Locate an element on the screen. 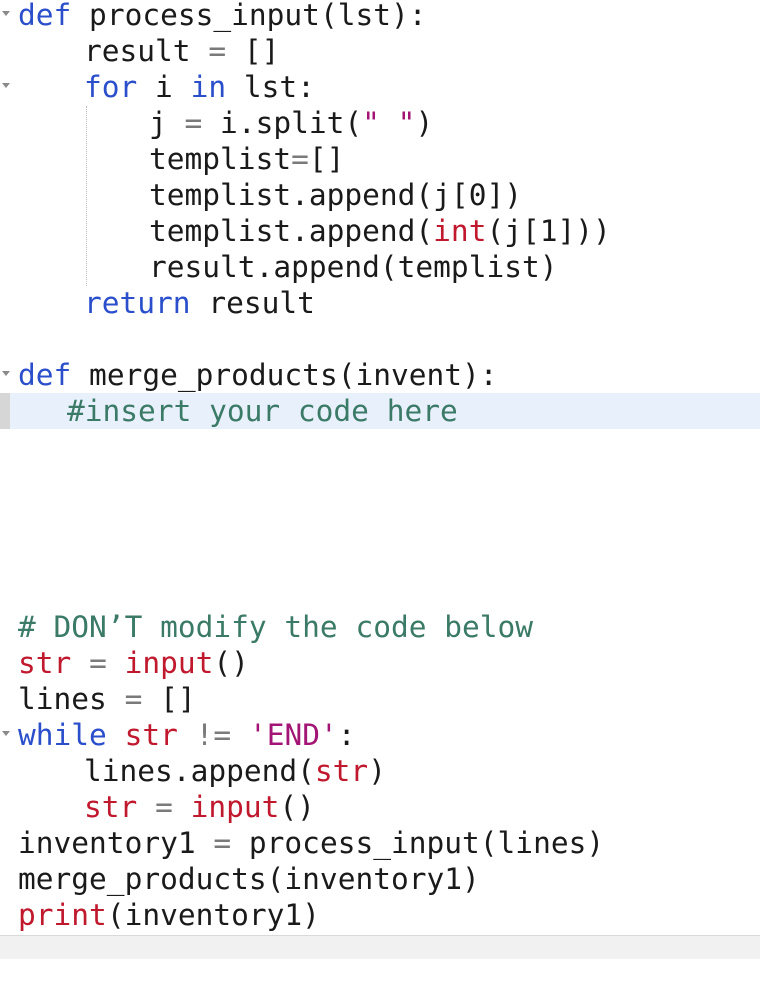 This screenshot has height=1005, width=760. code-token: # DON’T modify the code below is located at coordinates (276, 627).